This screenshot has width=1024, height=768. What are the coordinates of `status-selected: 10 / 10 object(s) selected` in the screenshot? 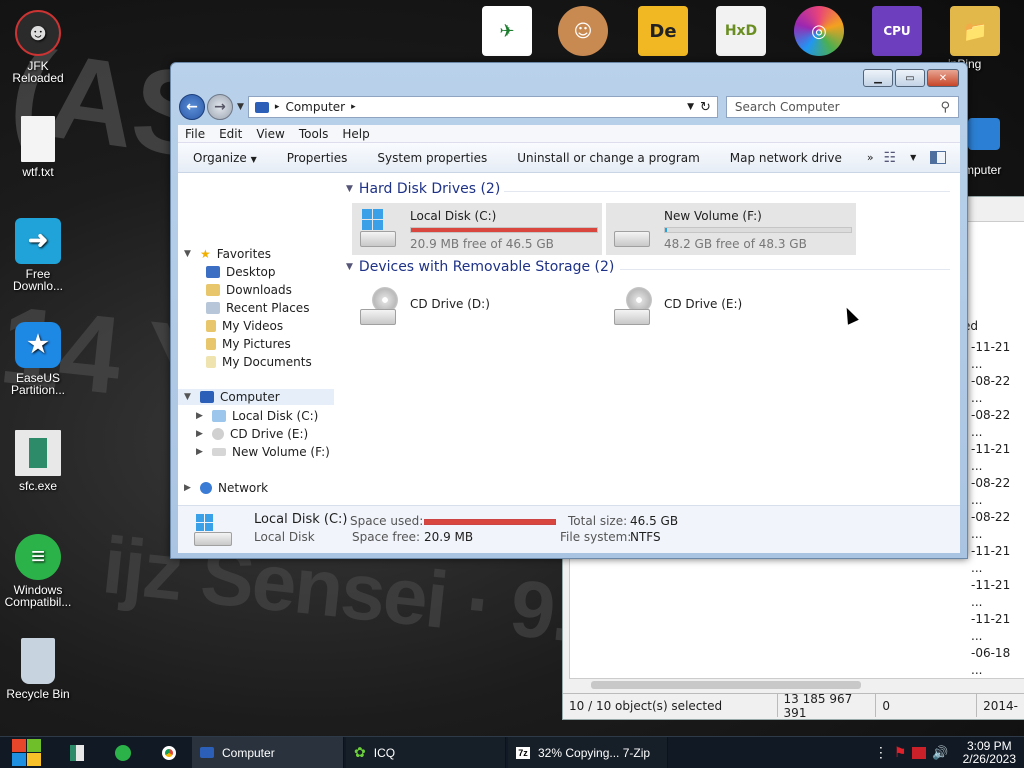 It's located at (670, 705).